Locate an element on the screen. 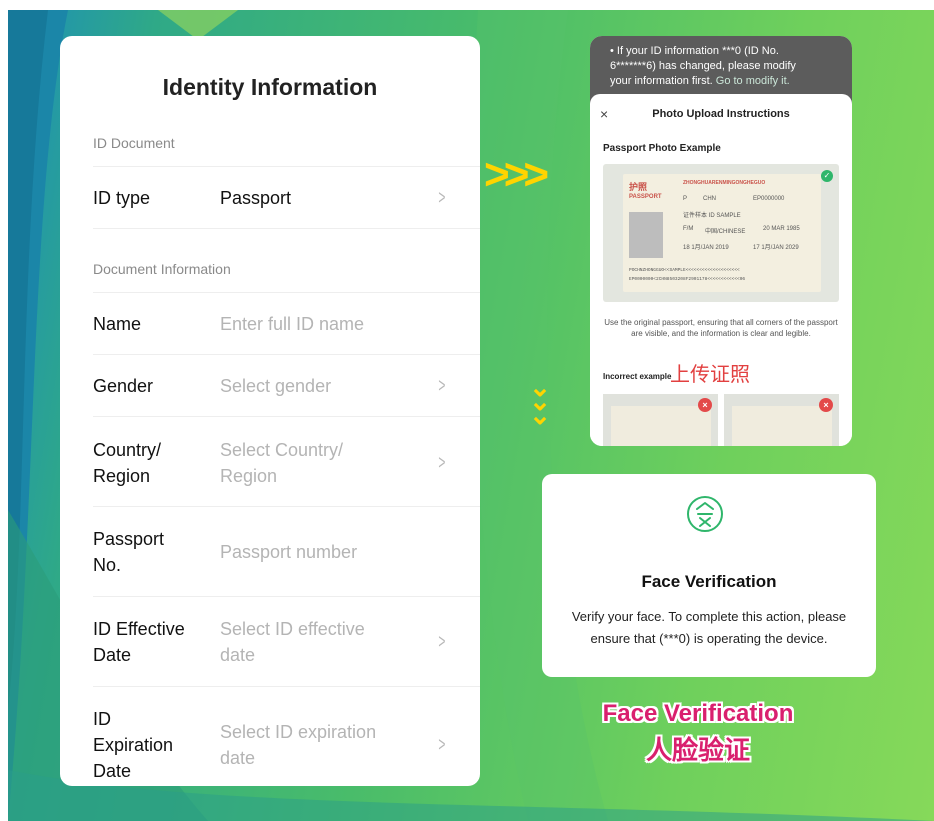 The width and height of the screenshot is (934, 821). id-expiration-date-label: ID is located at coordinates (102, 719).